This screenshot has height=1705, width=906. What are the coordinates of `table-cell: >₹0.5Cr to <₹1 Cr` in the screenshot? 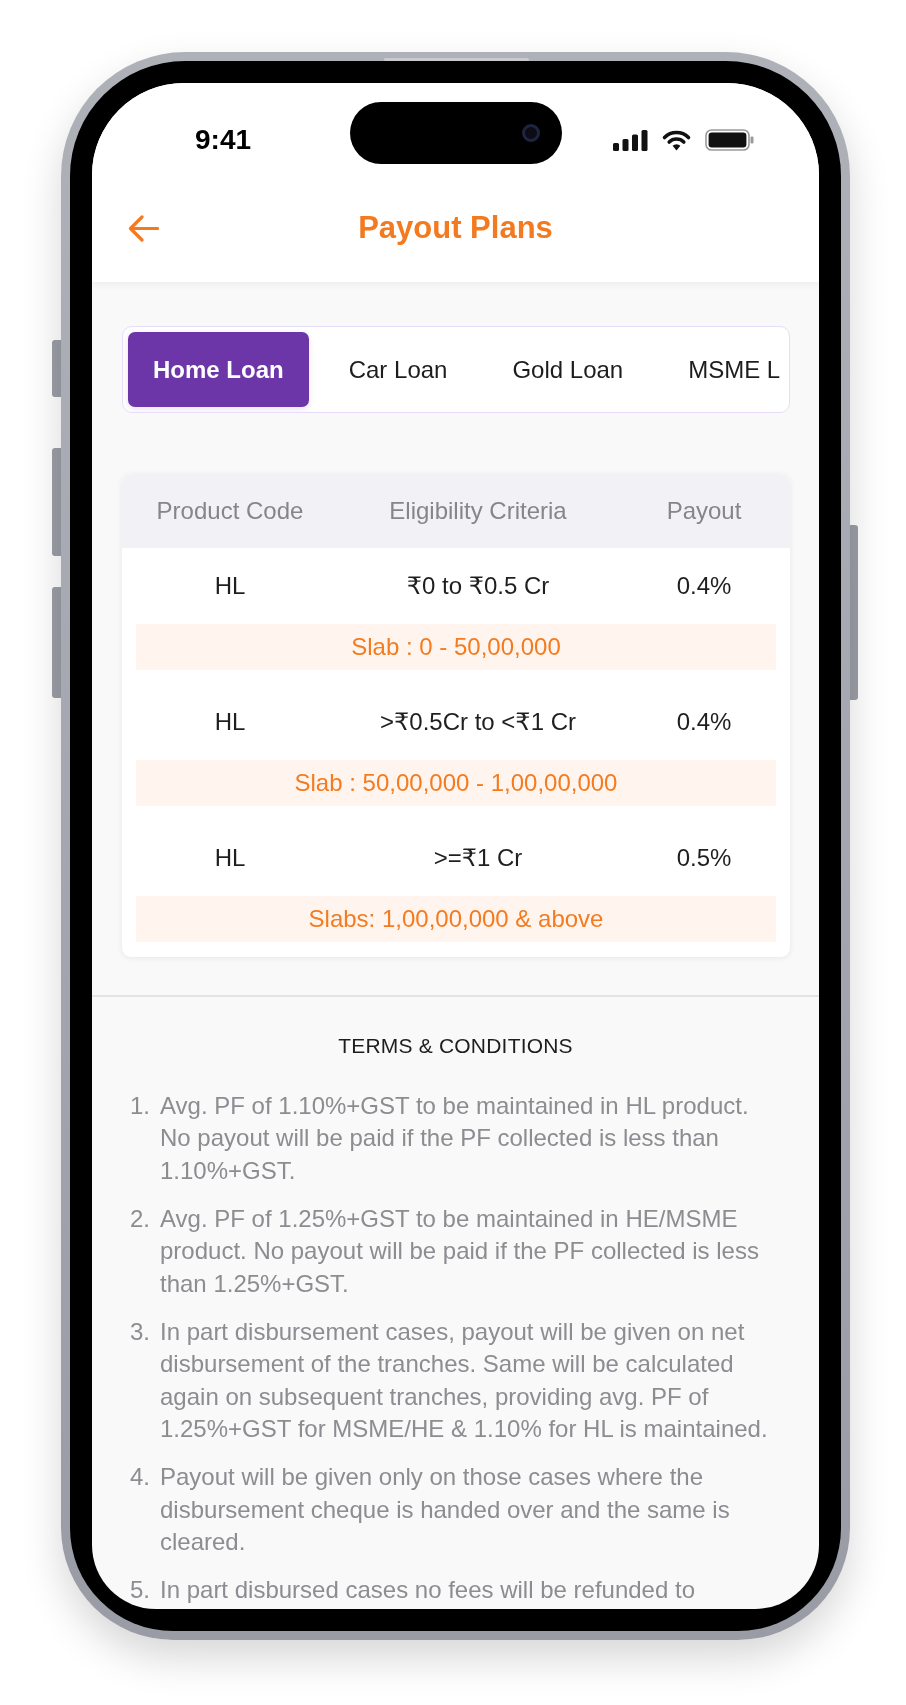 It's located at (478, 721).